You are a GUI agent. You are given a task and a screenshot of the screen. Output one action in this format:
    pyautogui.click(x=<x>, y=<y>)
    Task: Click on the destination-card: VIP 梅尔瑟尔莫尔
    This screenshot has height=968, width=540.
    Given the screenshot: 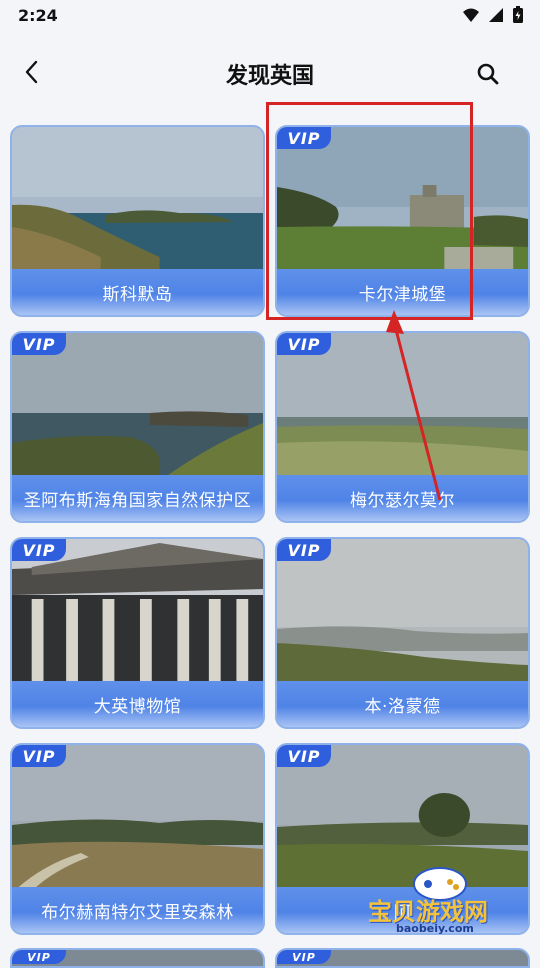 What is the action you would take?
    pyautogui.click(x=402, y=427)
    